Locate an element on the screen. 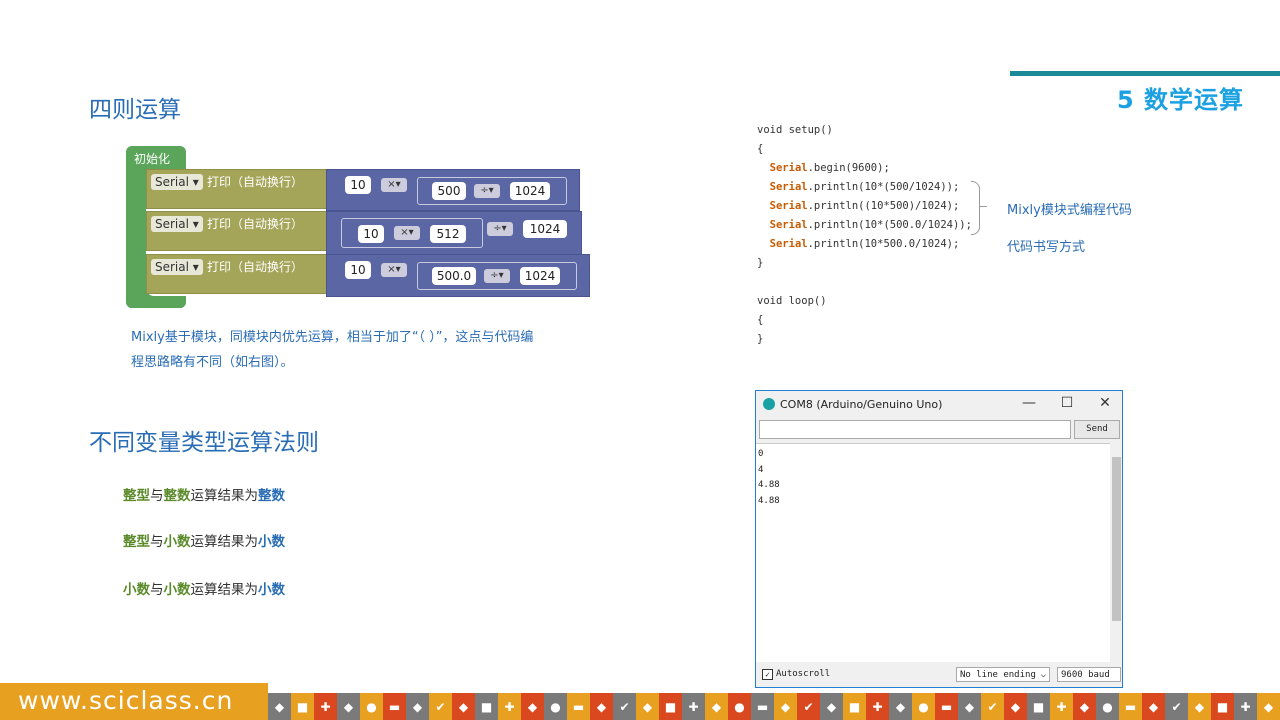  baud-select: 9600 baud is located at coordinates (1089, 674).